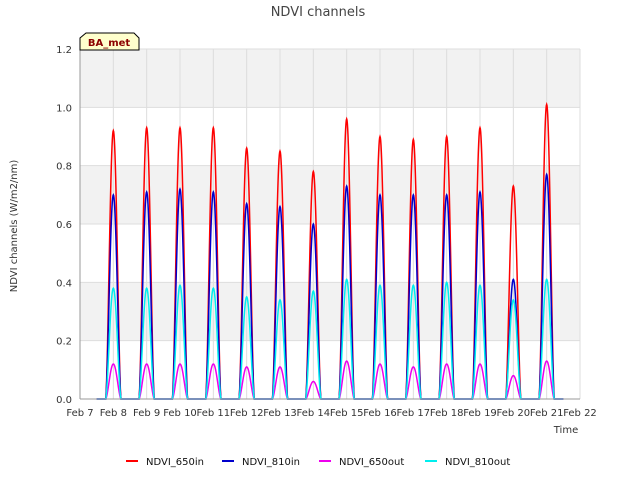 This screenshot has height=480, width=640. What do you see at coordinates (64, 167) in the screenshot?
I see `y-tick-label: 0.8` at bounding box center [64, 167].